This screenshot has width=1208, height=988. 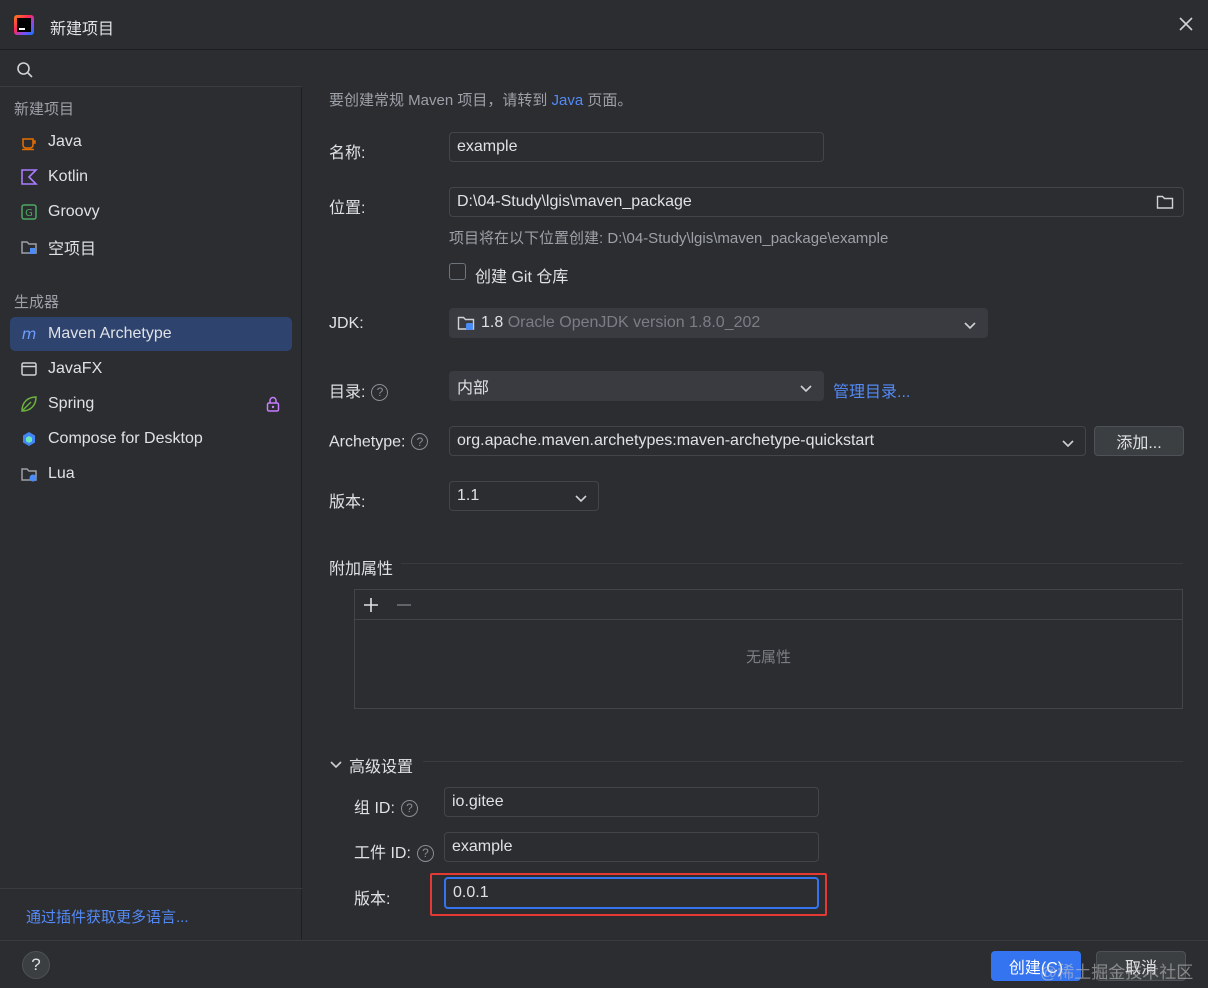 I want to click on new-project-section-title: 新建项目, so click(x=44, y=109).